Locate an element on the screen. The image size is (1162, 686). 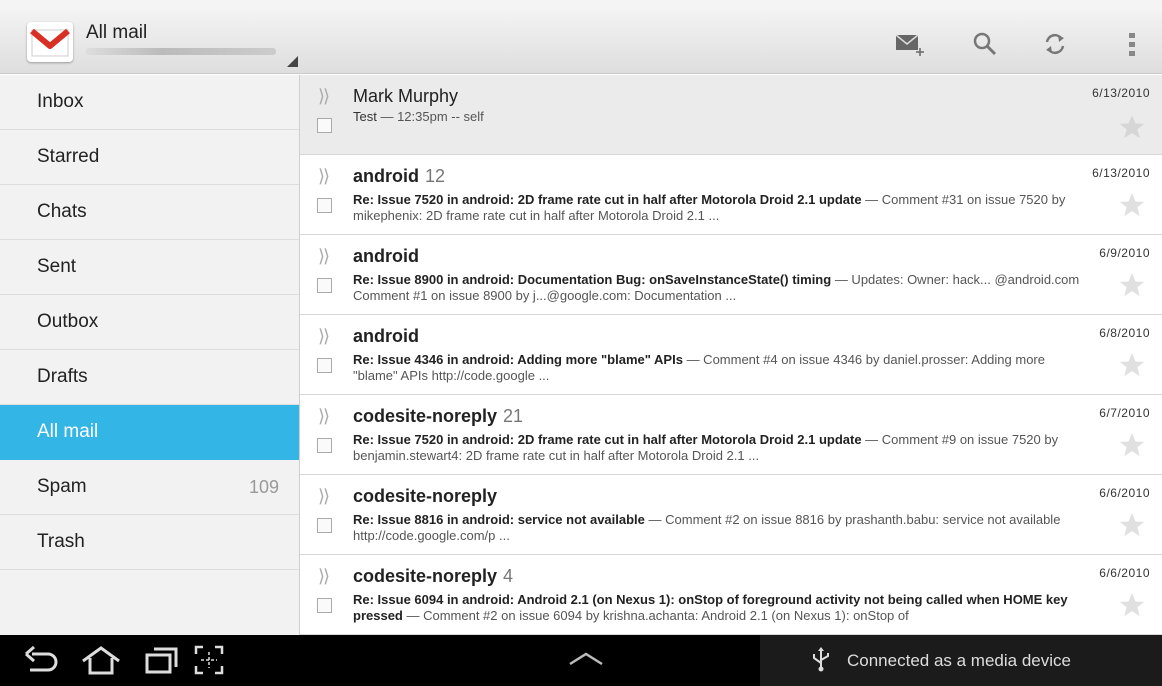
refresh-icon is located at coordinates (1055, 44).